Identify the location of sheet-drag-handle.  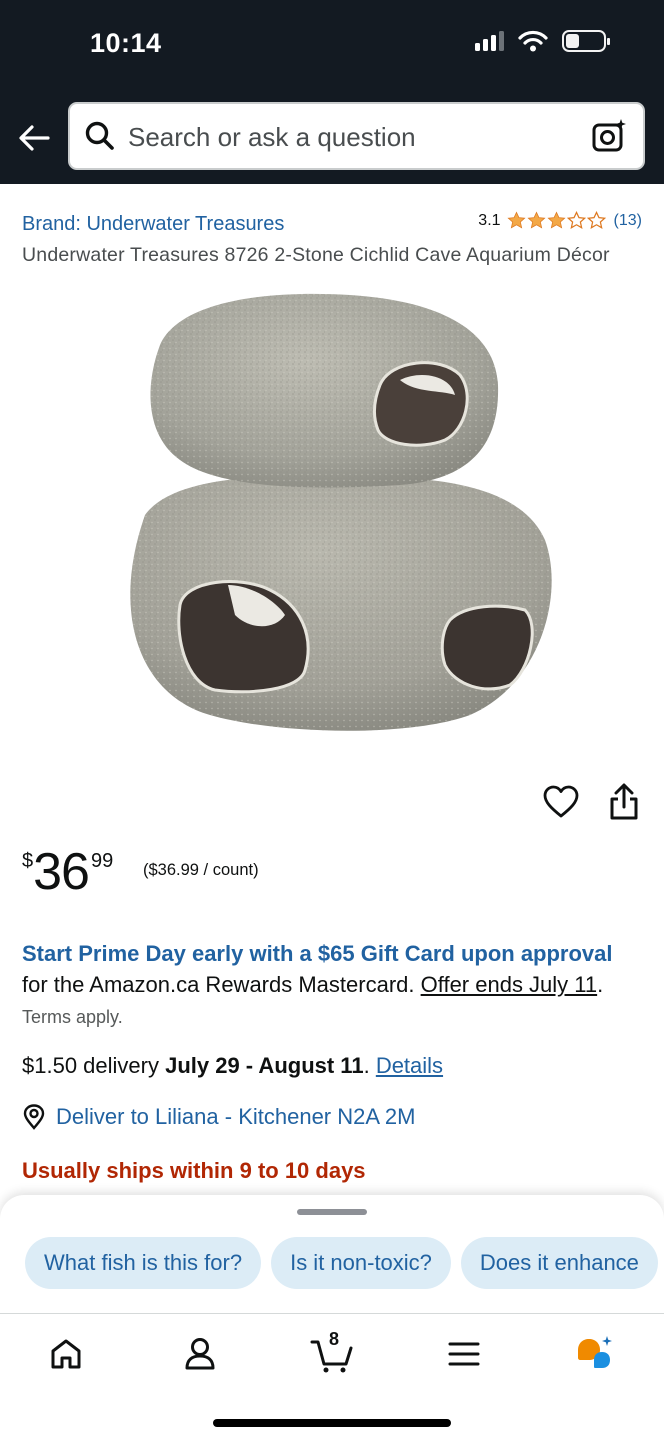
(332, 1212).